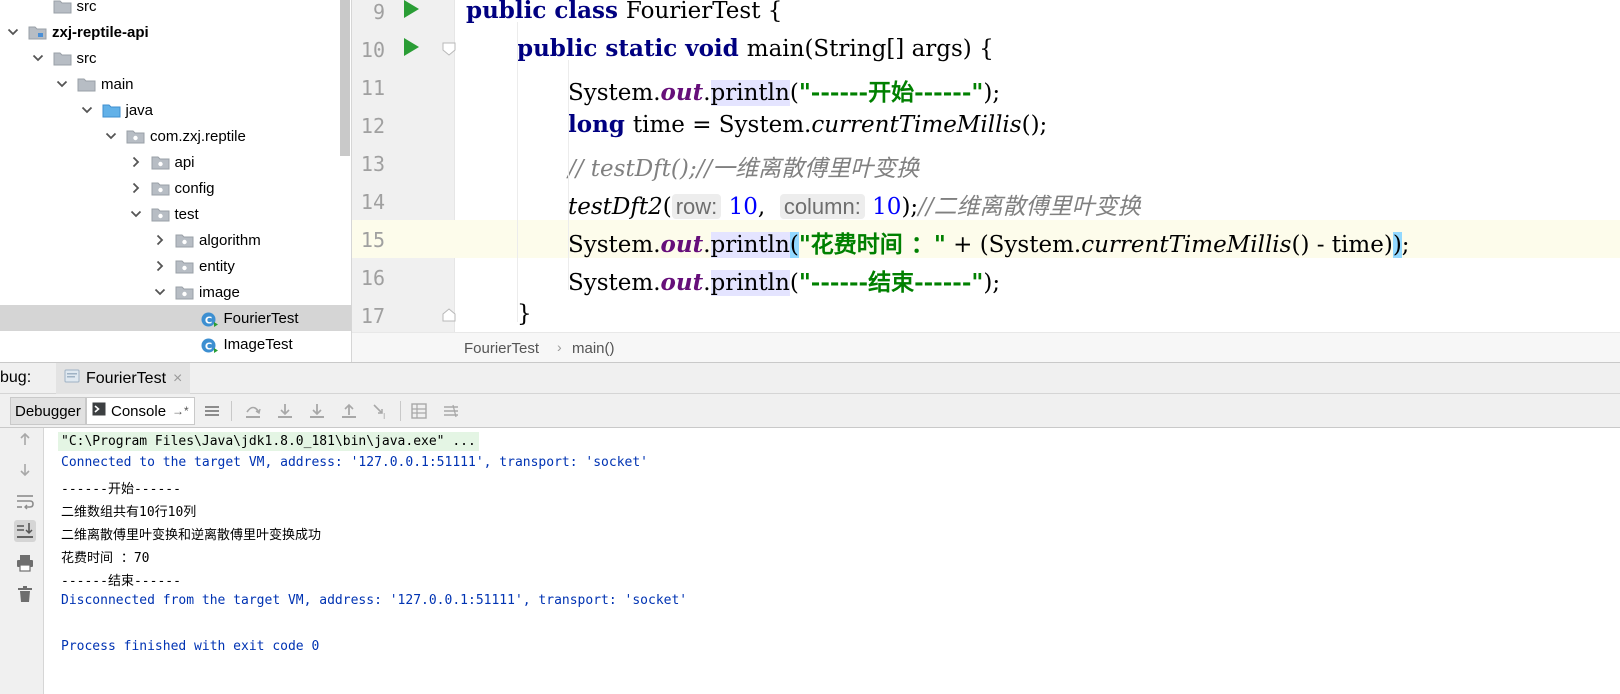 The width and height of the screenshot is (1620, 694). I want to click on gutter-cell: 16, so click(403, 277).